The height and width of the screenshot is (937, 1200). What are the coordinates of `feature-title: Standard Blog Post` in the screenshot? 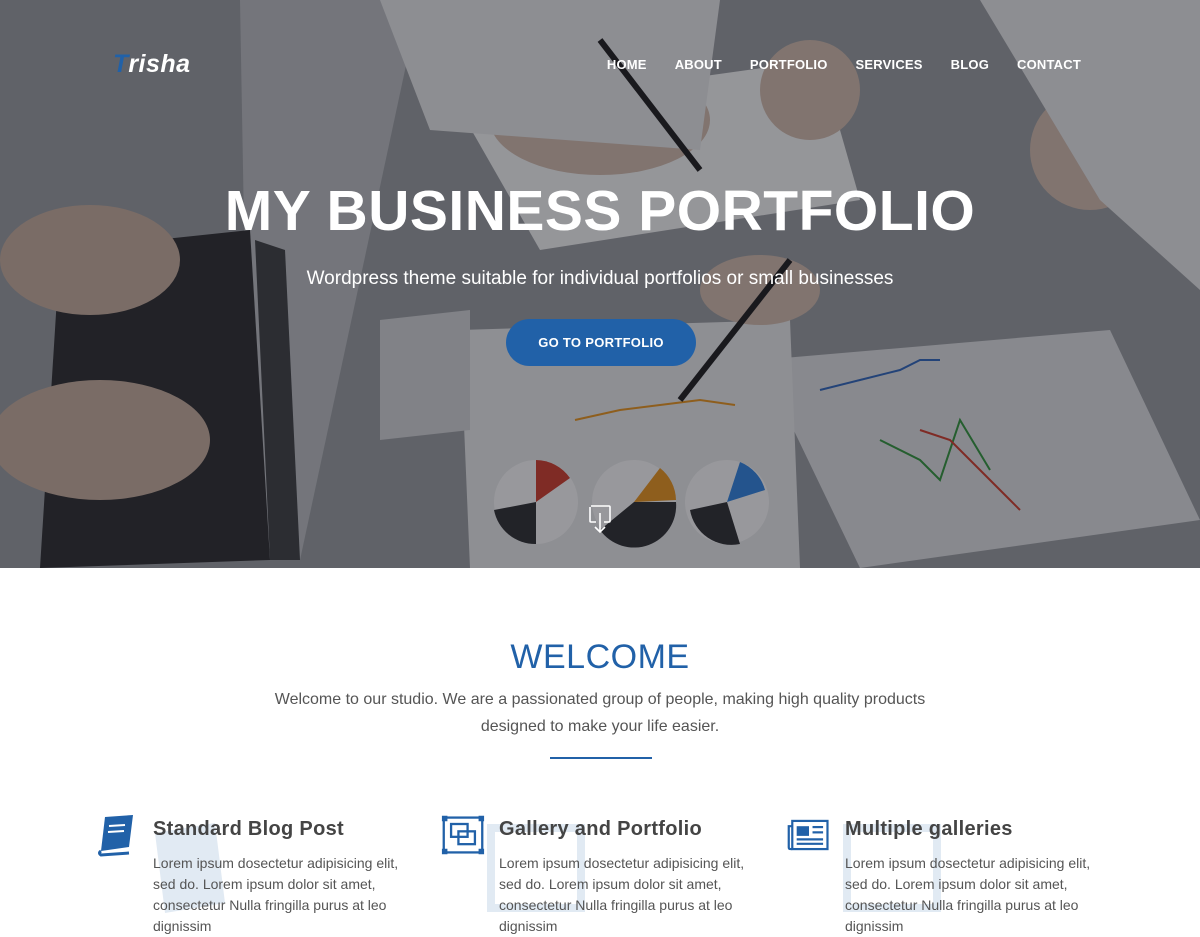 It's located at (248, 829).